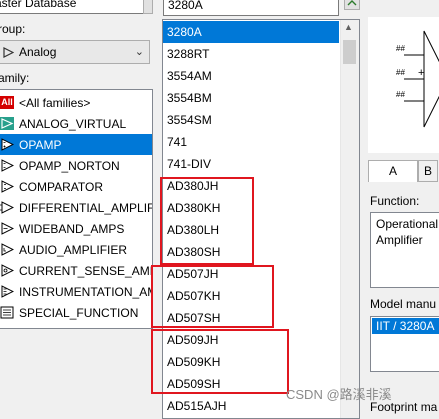 The image size is (439, 419). I want to click on function-text-box: Operational Amplifier, so click(404, 250).